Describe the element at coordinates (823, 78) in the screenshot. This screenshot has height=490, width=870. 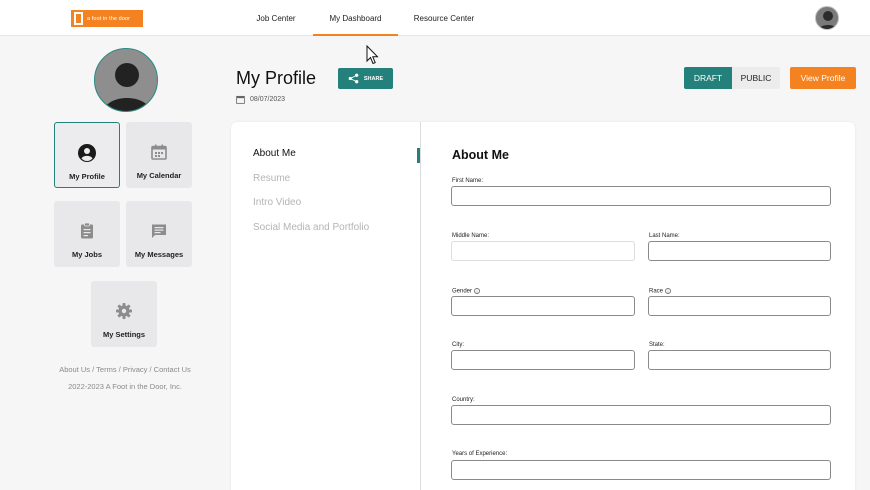
I see `view-profile-button: View Profile` at that location.